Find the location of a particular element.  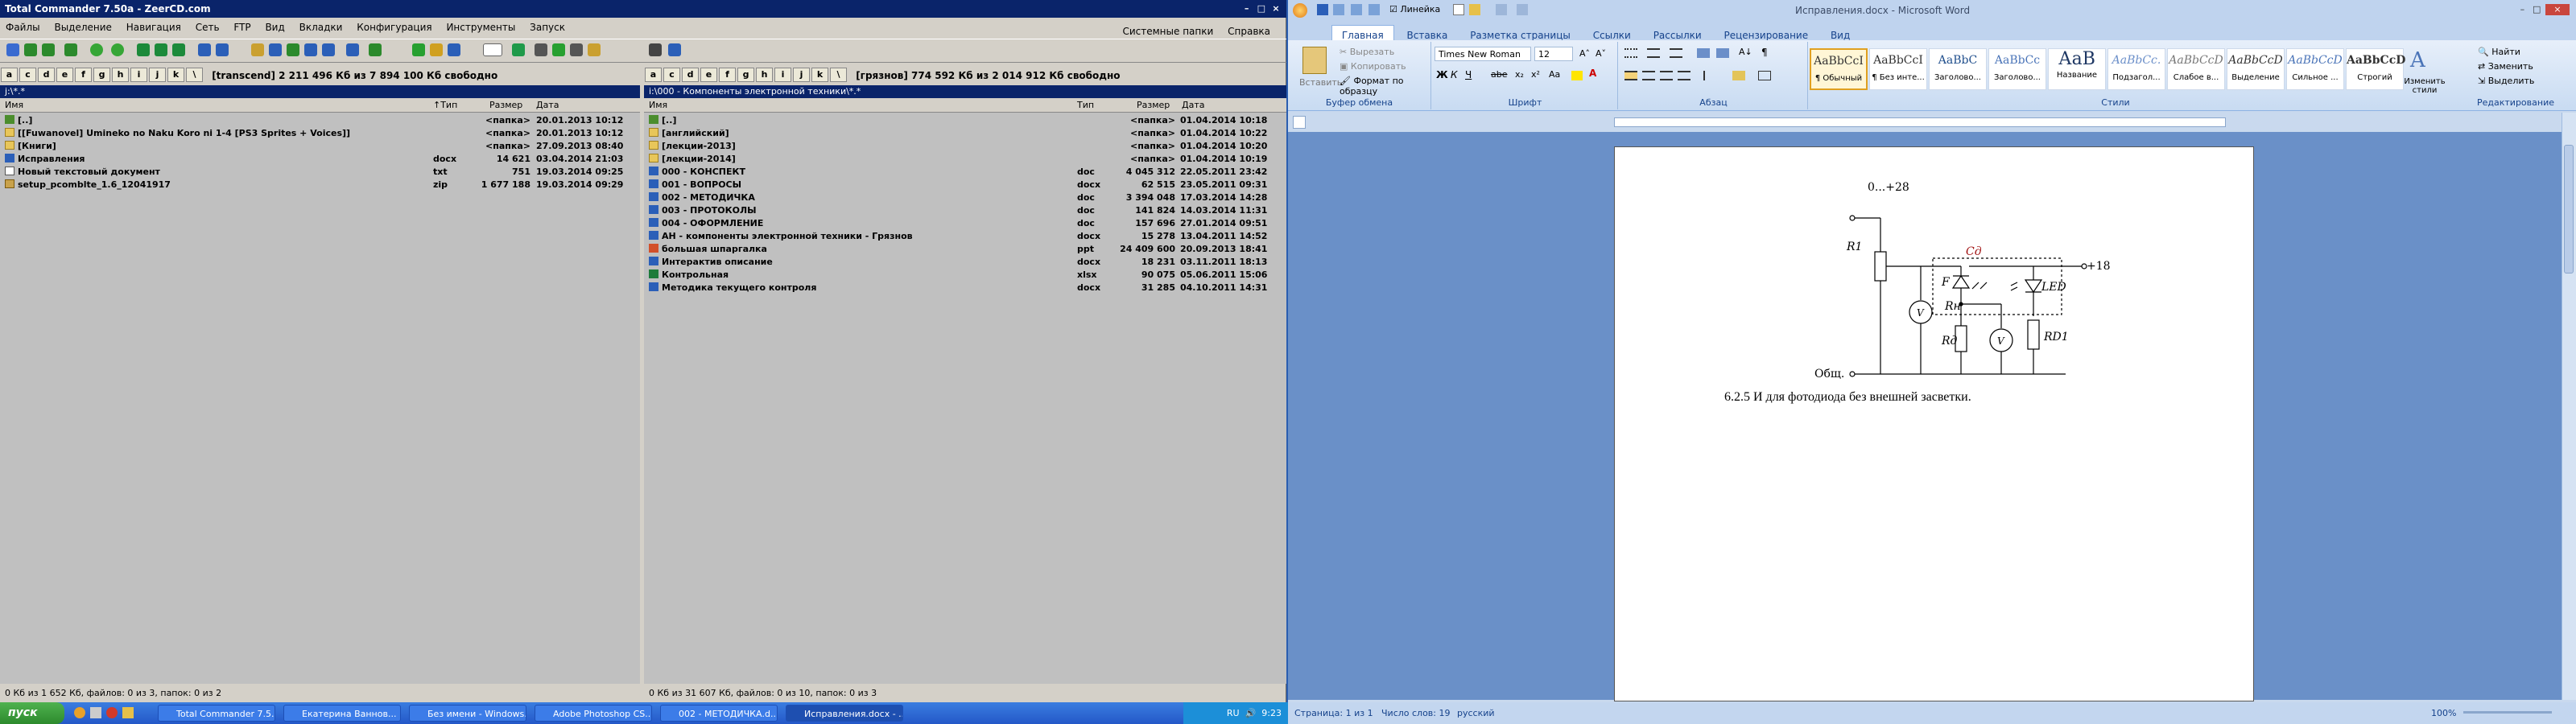

strike-button: abe is located at coordinates (1499, 74).